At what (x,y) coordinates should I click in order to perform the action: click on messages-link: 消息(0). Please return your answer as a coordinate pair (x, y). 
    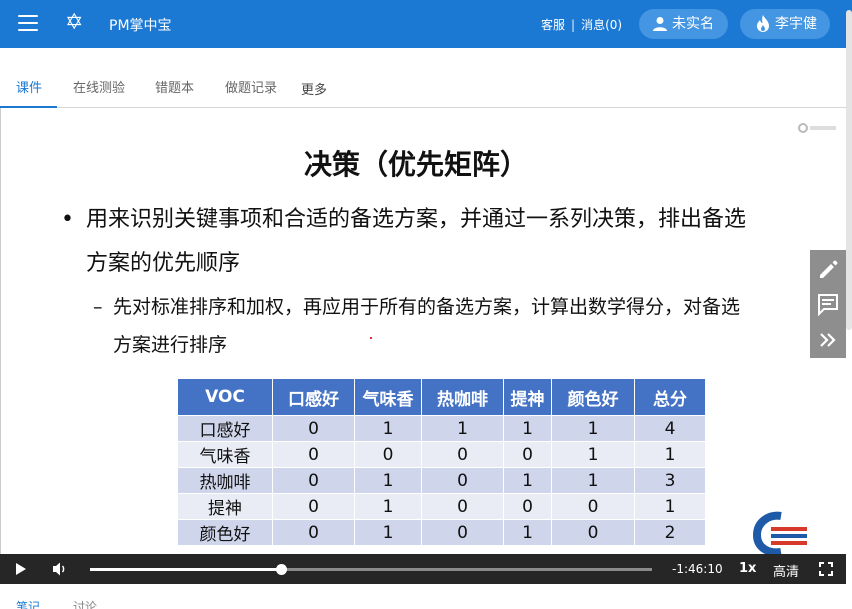
    Looking at the image, I should click on (601, 25).